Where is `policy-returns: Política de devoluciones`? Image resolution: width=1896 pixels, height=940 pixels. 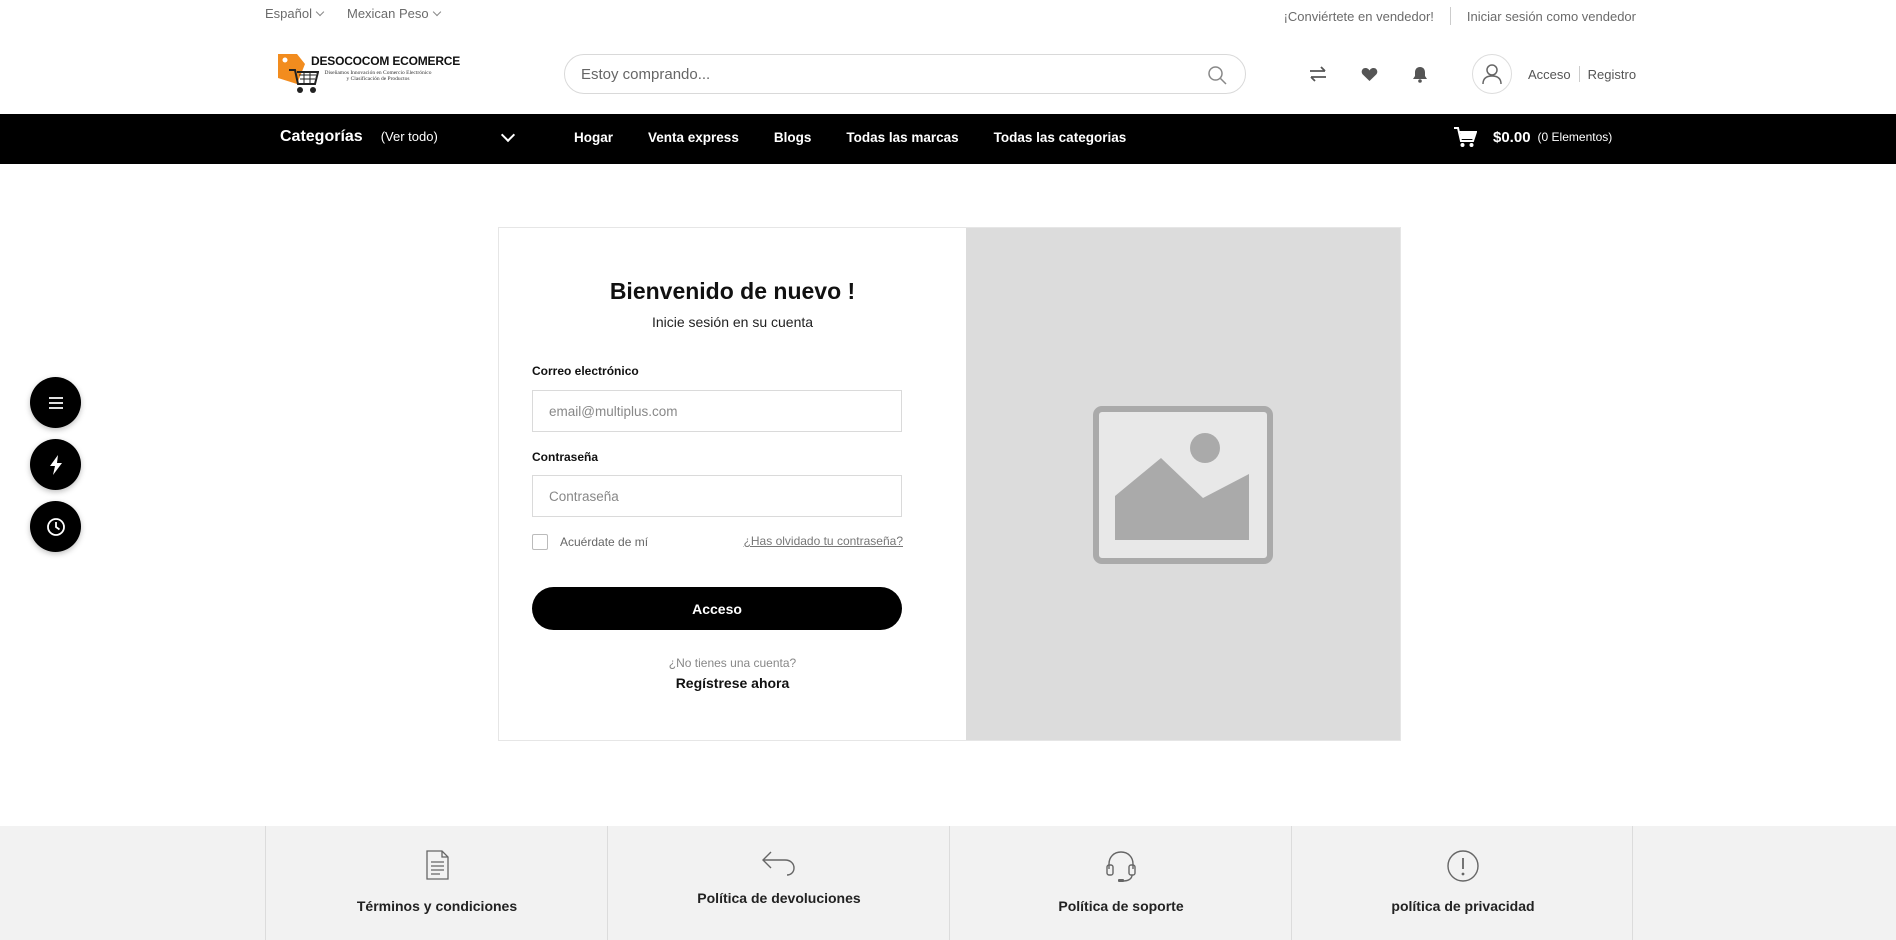
policy-returns: Política de devoluciones is located at coordinates (778, 883).